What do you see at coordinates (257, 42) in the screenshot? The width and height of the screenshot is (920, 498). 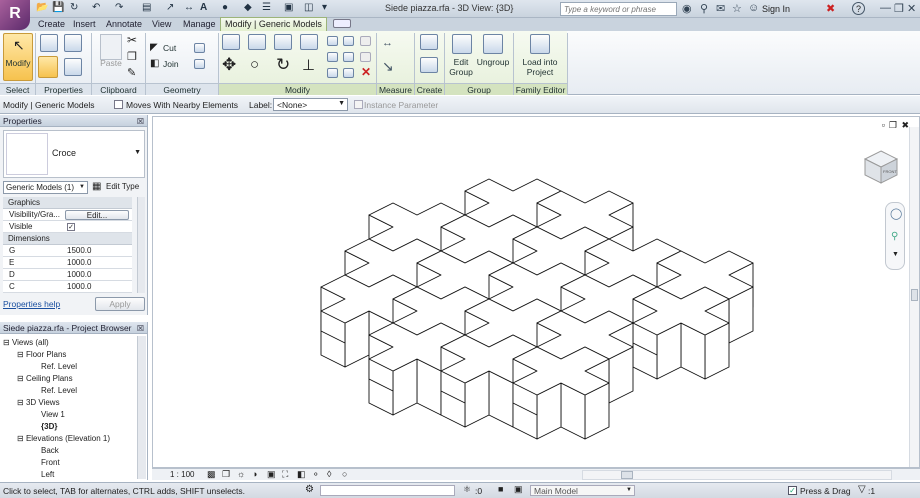 I see `offset-icon` at bounding box center [257, 42].